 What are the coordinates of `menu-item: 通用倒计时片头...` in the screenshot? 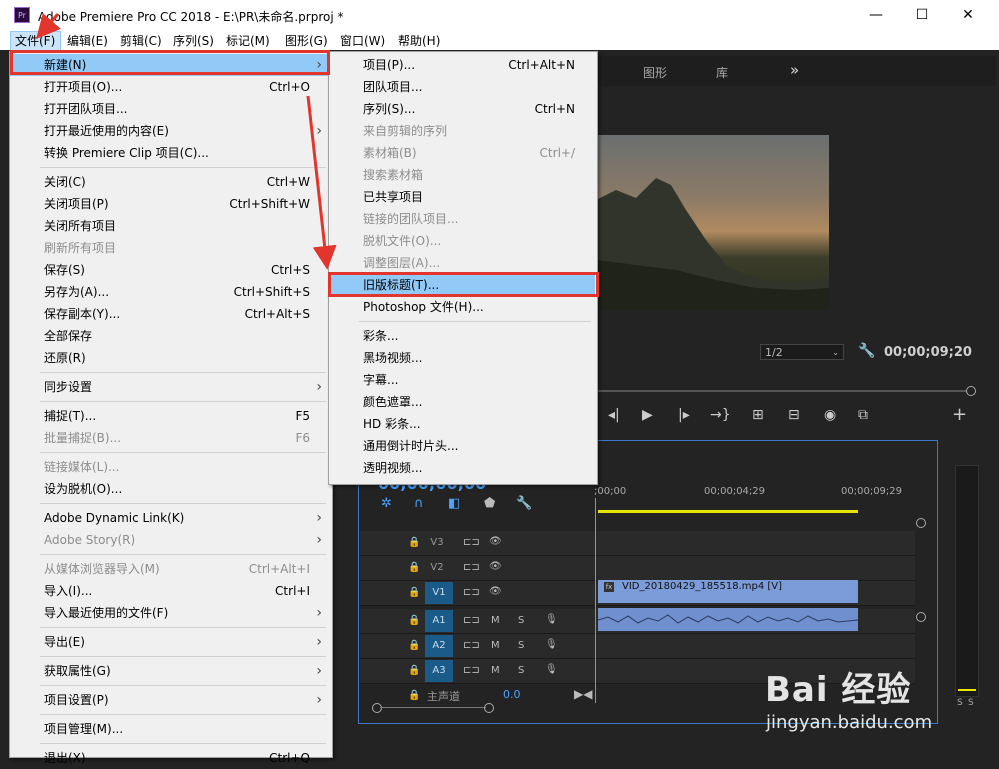 It's located at (462, 446).